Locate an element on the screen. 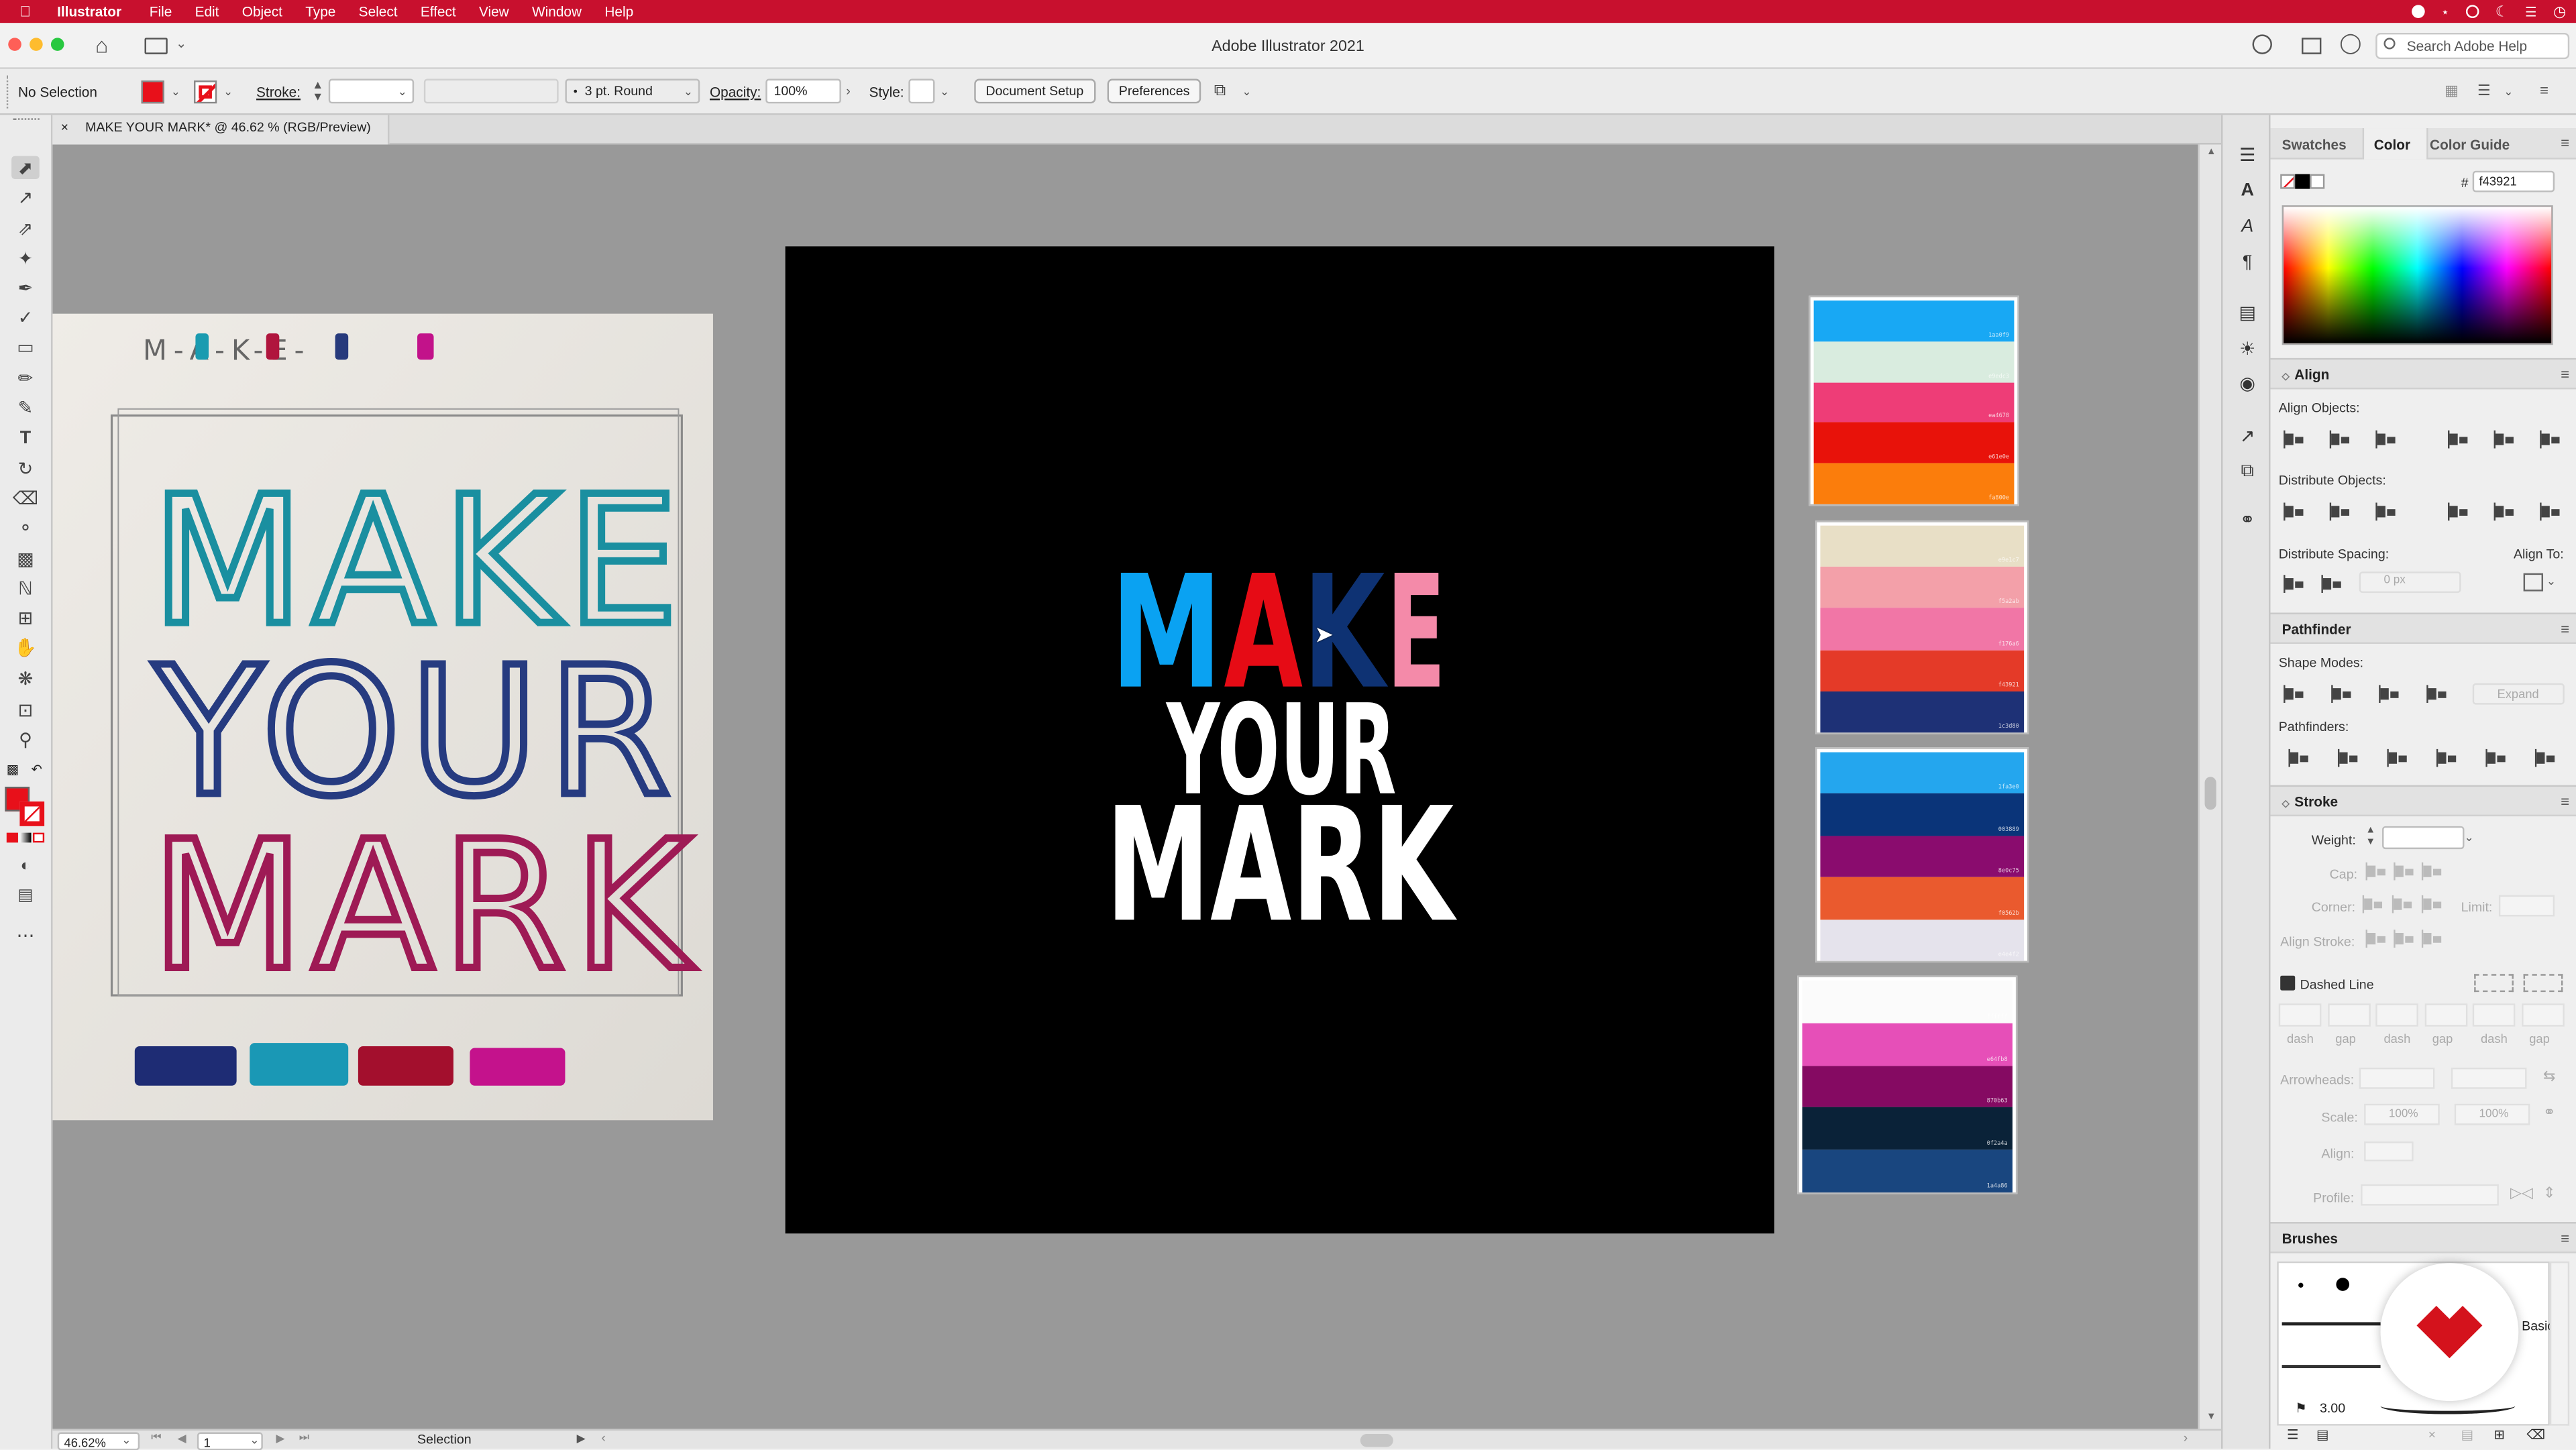 The width and height of the screenshot is (2576, 1450). weight-dropdown-icon: ⌄ is located at coordinates (2468, 837).